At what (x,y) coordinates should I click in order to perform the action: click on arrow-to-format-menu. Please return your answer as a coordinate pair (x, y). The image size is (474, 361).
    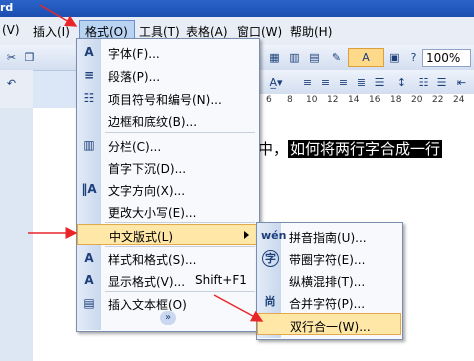
    Looking at the image, I should click on (58, 15).